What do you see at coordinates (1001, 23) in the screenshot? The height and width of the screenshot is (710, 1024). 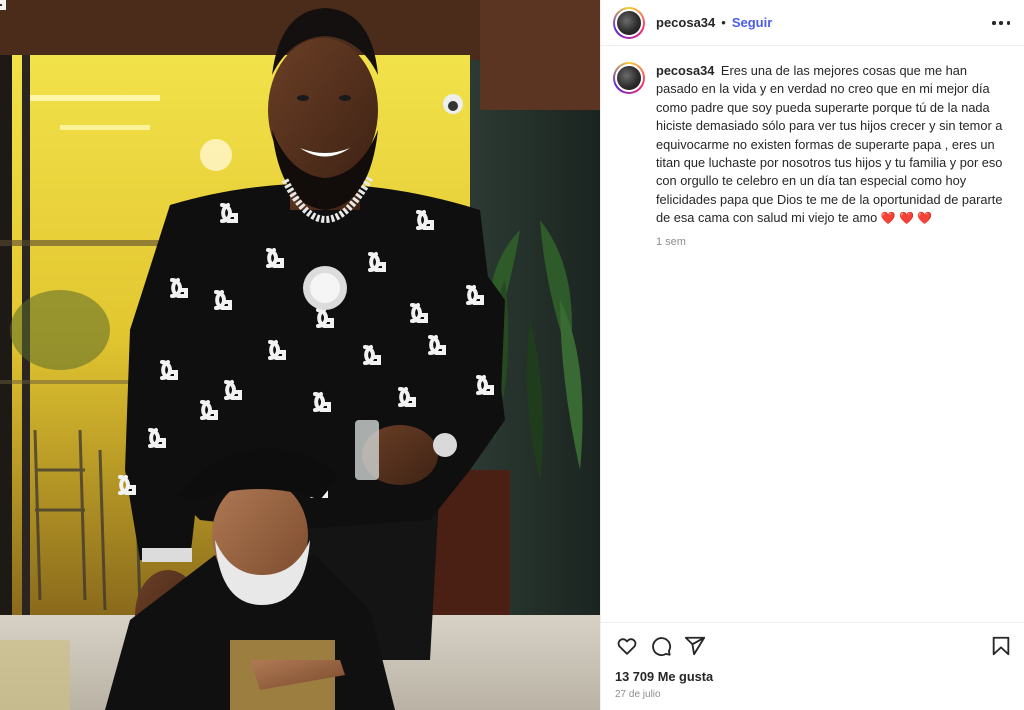 I see `more-options-icon` at bounding box center [1001, 23].